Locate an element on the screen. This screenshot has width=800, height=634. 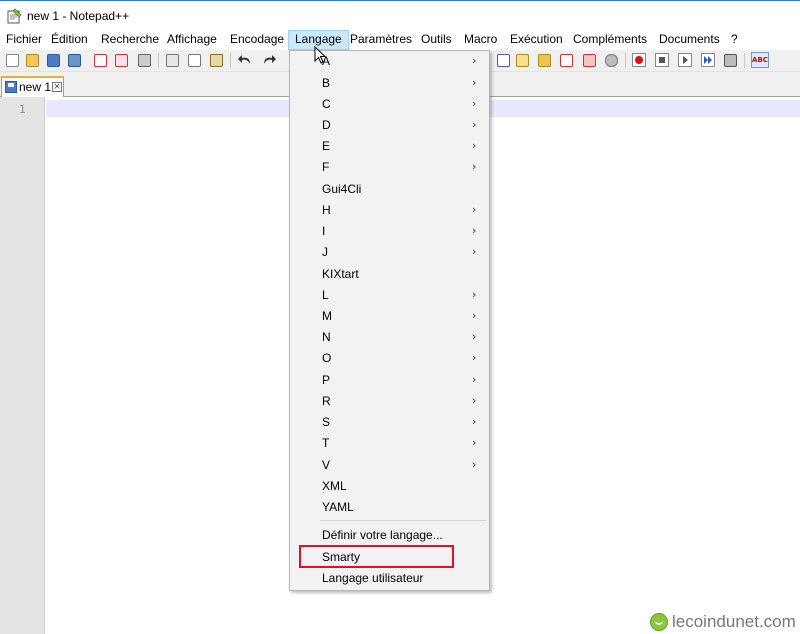
language-menu-item: S › is located at coordinates (389, 422).